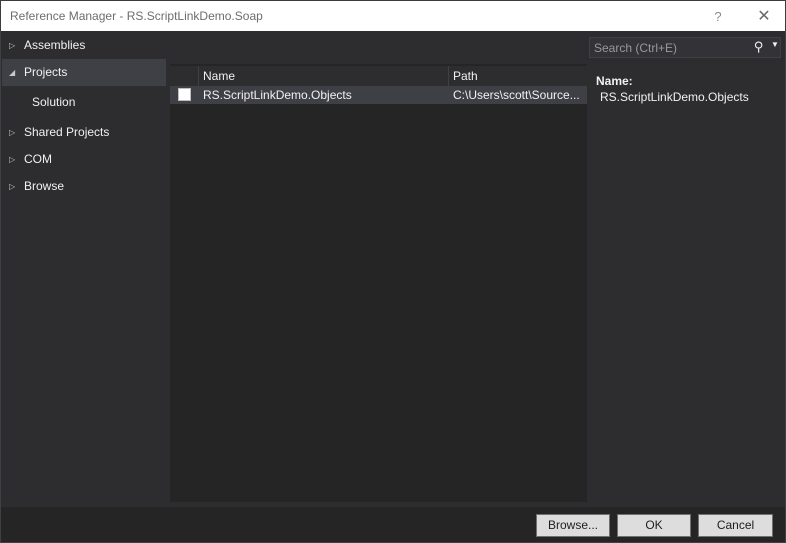  Describe the element at coordinates (775, 44) in the screenshot. I see `search-dropdown-icon: ▼` at that location.